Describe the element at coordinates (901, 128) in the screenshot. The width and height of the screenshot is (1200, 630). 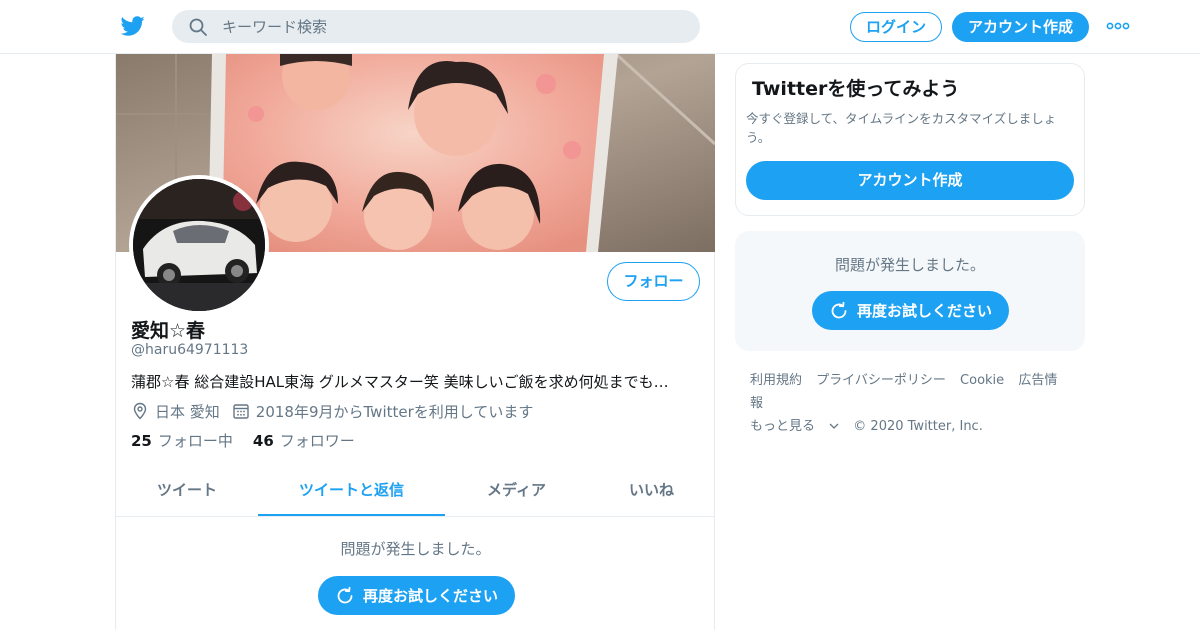
I see `signup-card-text: 今すぐ登録して、タイムラインをカスタマイズしましょう。` at that location.